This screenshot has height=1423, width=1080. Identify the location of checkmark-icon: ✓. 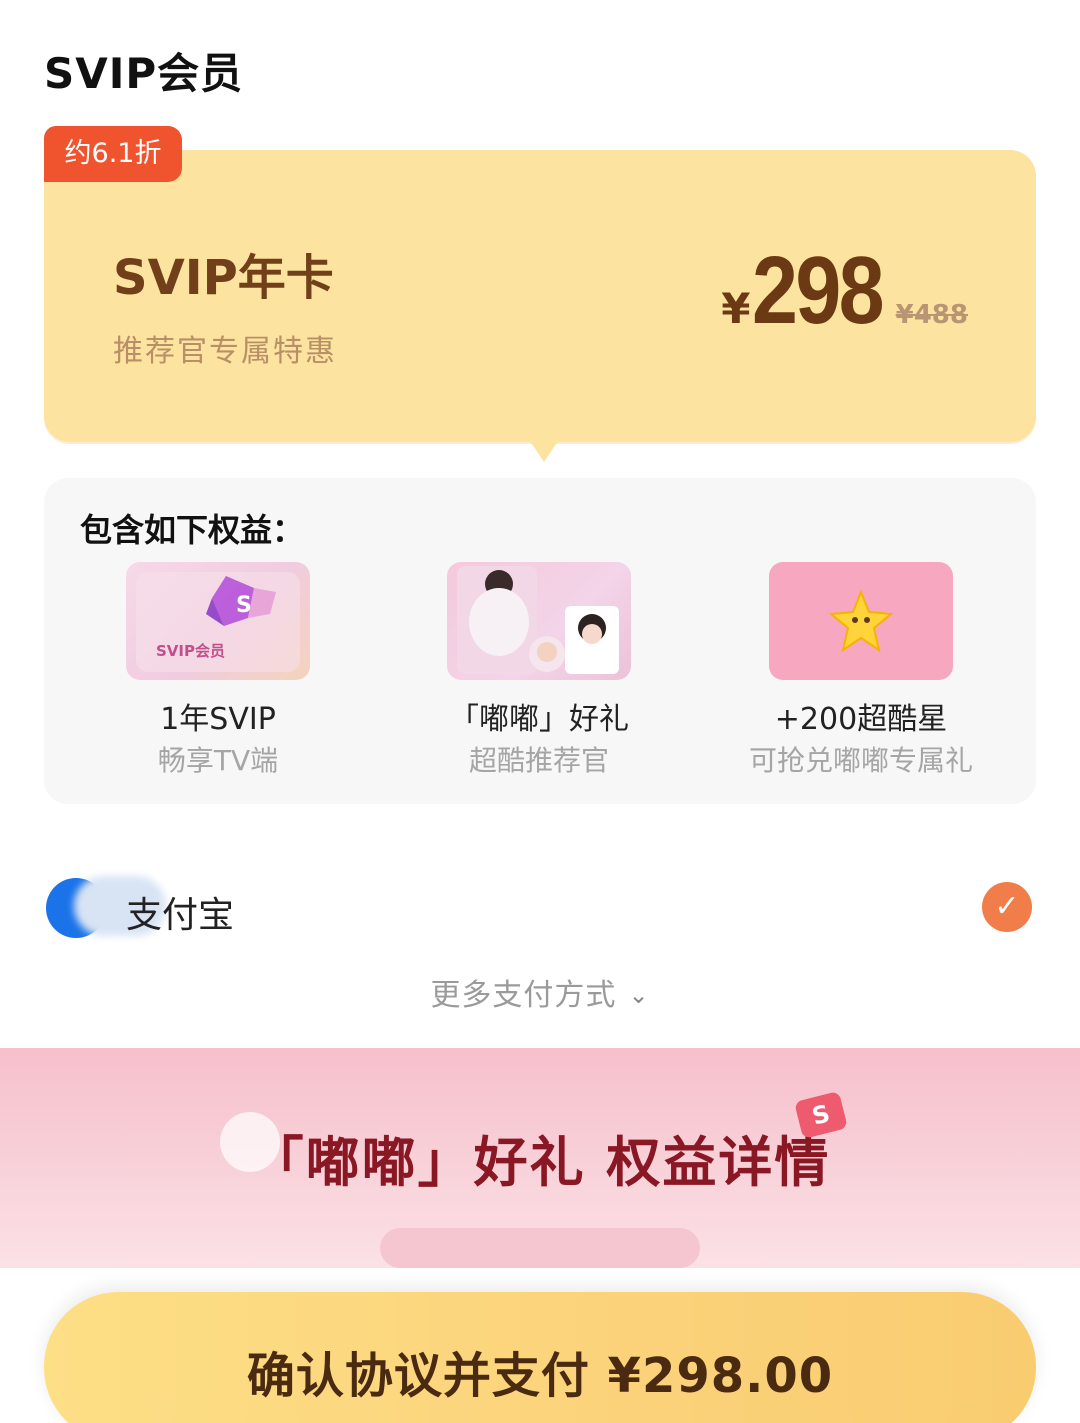
(1007, 907).